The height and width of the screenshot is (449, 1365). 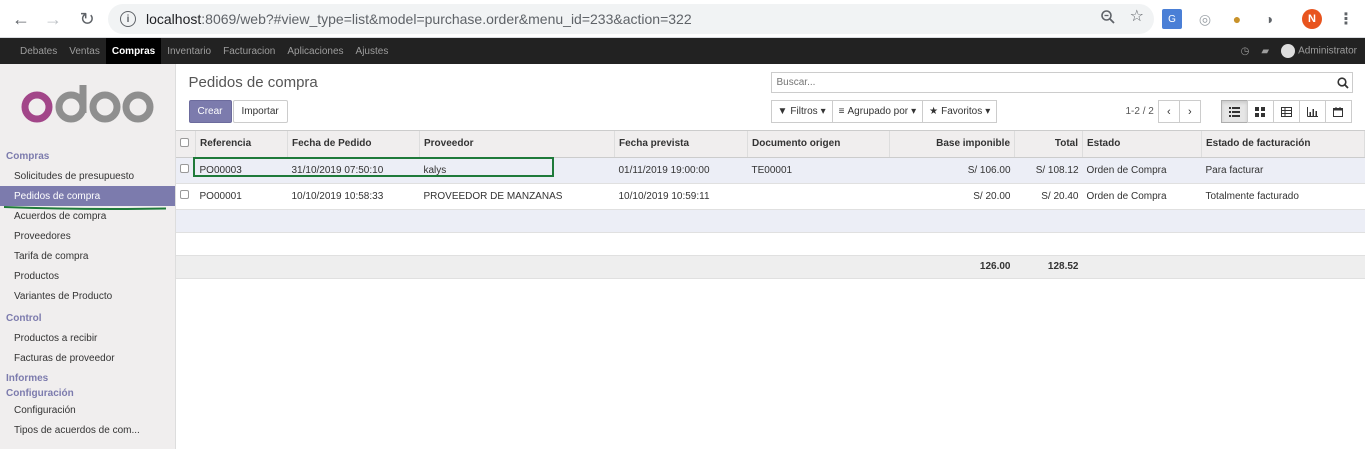 I want to click on sidebar-item-configuracion: Configuración, so click(x=87, y=410).